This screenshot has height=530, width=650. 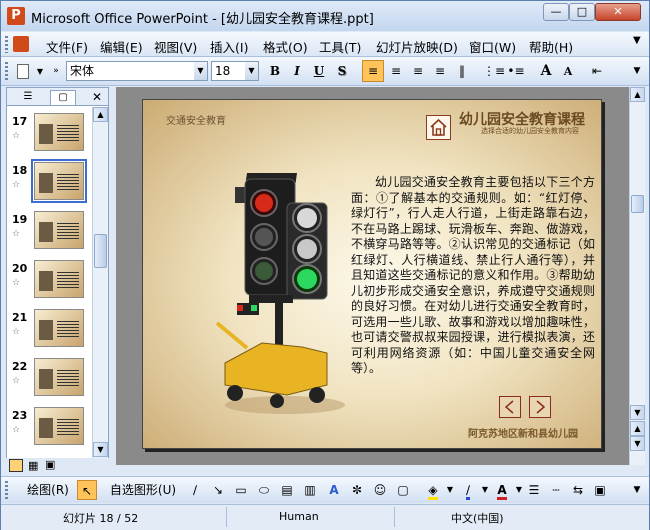 What do you see at coordinates (196, 119) in the screenshot?
I see `slide-header-text: 交通安全教育` at bounding box center [196, 119].